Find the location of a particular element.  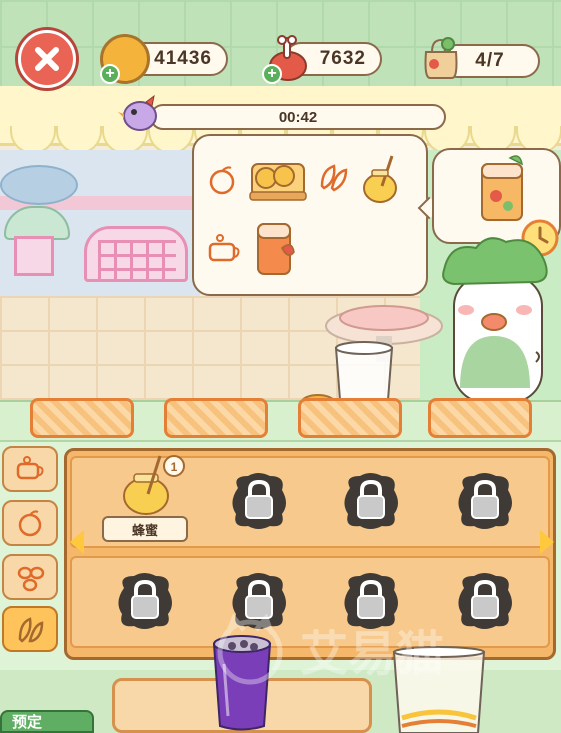

recipe-ingredients is located at coordinates (302, 215).